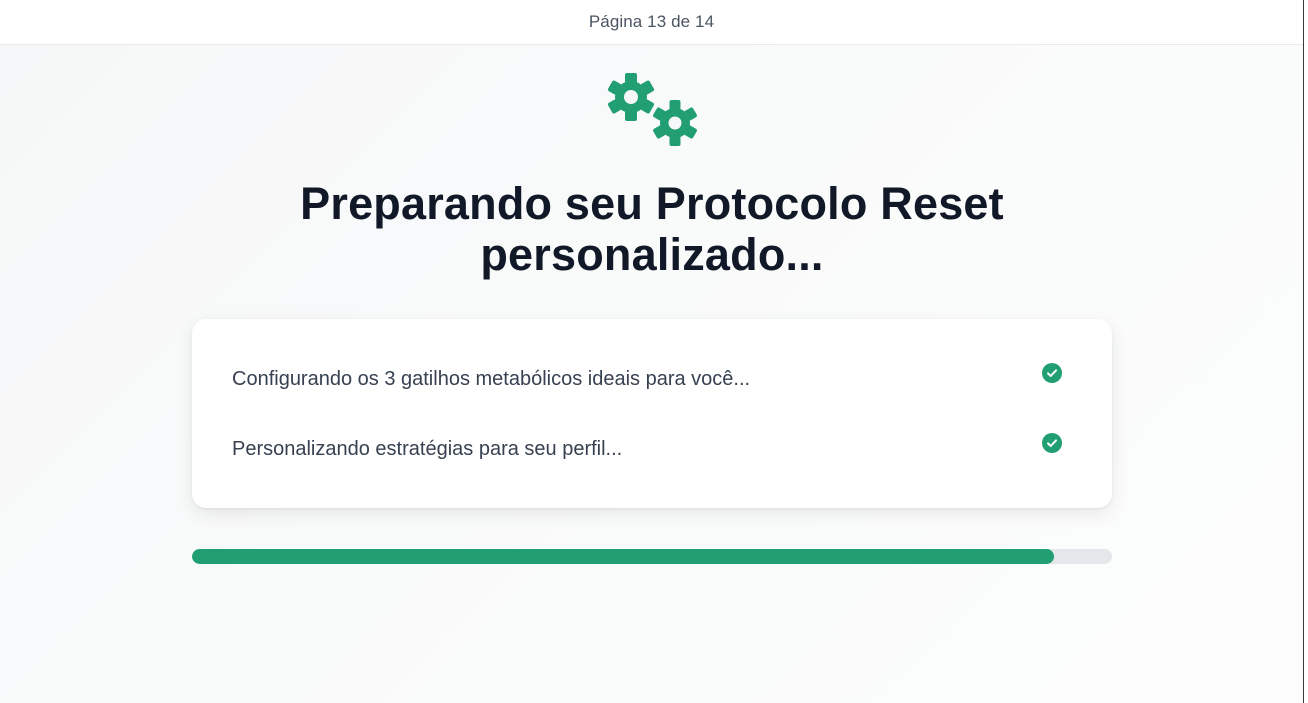 The height and width of the screenshot is (703, 1308). Describe the element at coordinates (623, 556) in the screenshot. I see `progress-bar-fill` at that location.